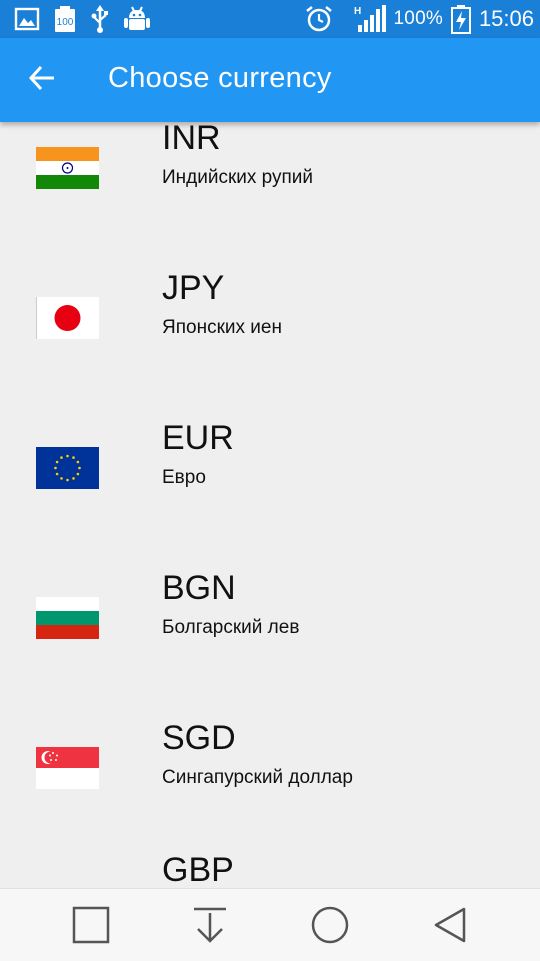 This screenshot has width=540, height=961. What do you see at coordinates (67, 618) in the screenshot?
I see `bulgaria-flag` at bounding box center [67, 618].